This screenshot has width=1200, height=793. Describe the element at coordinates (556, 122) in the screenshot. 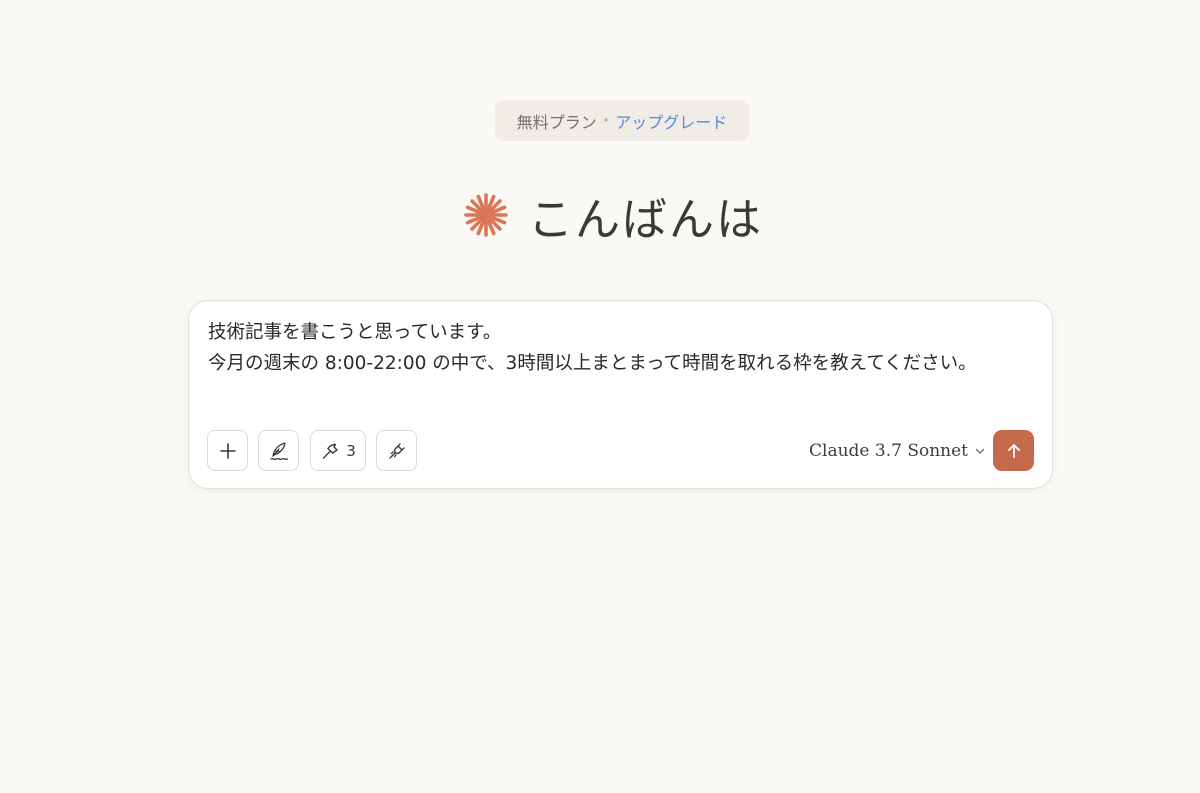

I see `plan-name: 無料プラン` at that location.